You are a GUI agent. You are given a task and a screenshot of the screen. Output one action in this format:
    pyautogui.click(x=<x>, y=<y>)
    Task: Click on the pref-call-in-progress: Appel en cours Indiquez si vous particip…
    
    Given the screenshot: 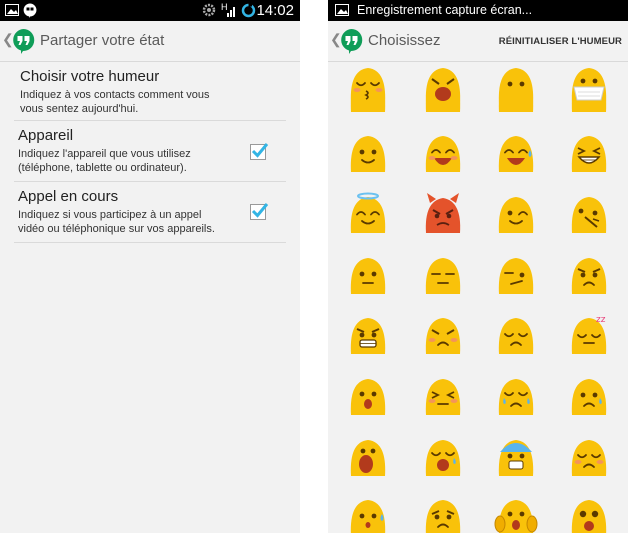 What is the action you would take?
    pyautogui.click(x=150, y=212)
    